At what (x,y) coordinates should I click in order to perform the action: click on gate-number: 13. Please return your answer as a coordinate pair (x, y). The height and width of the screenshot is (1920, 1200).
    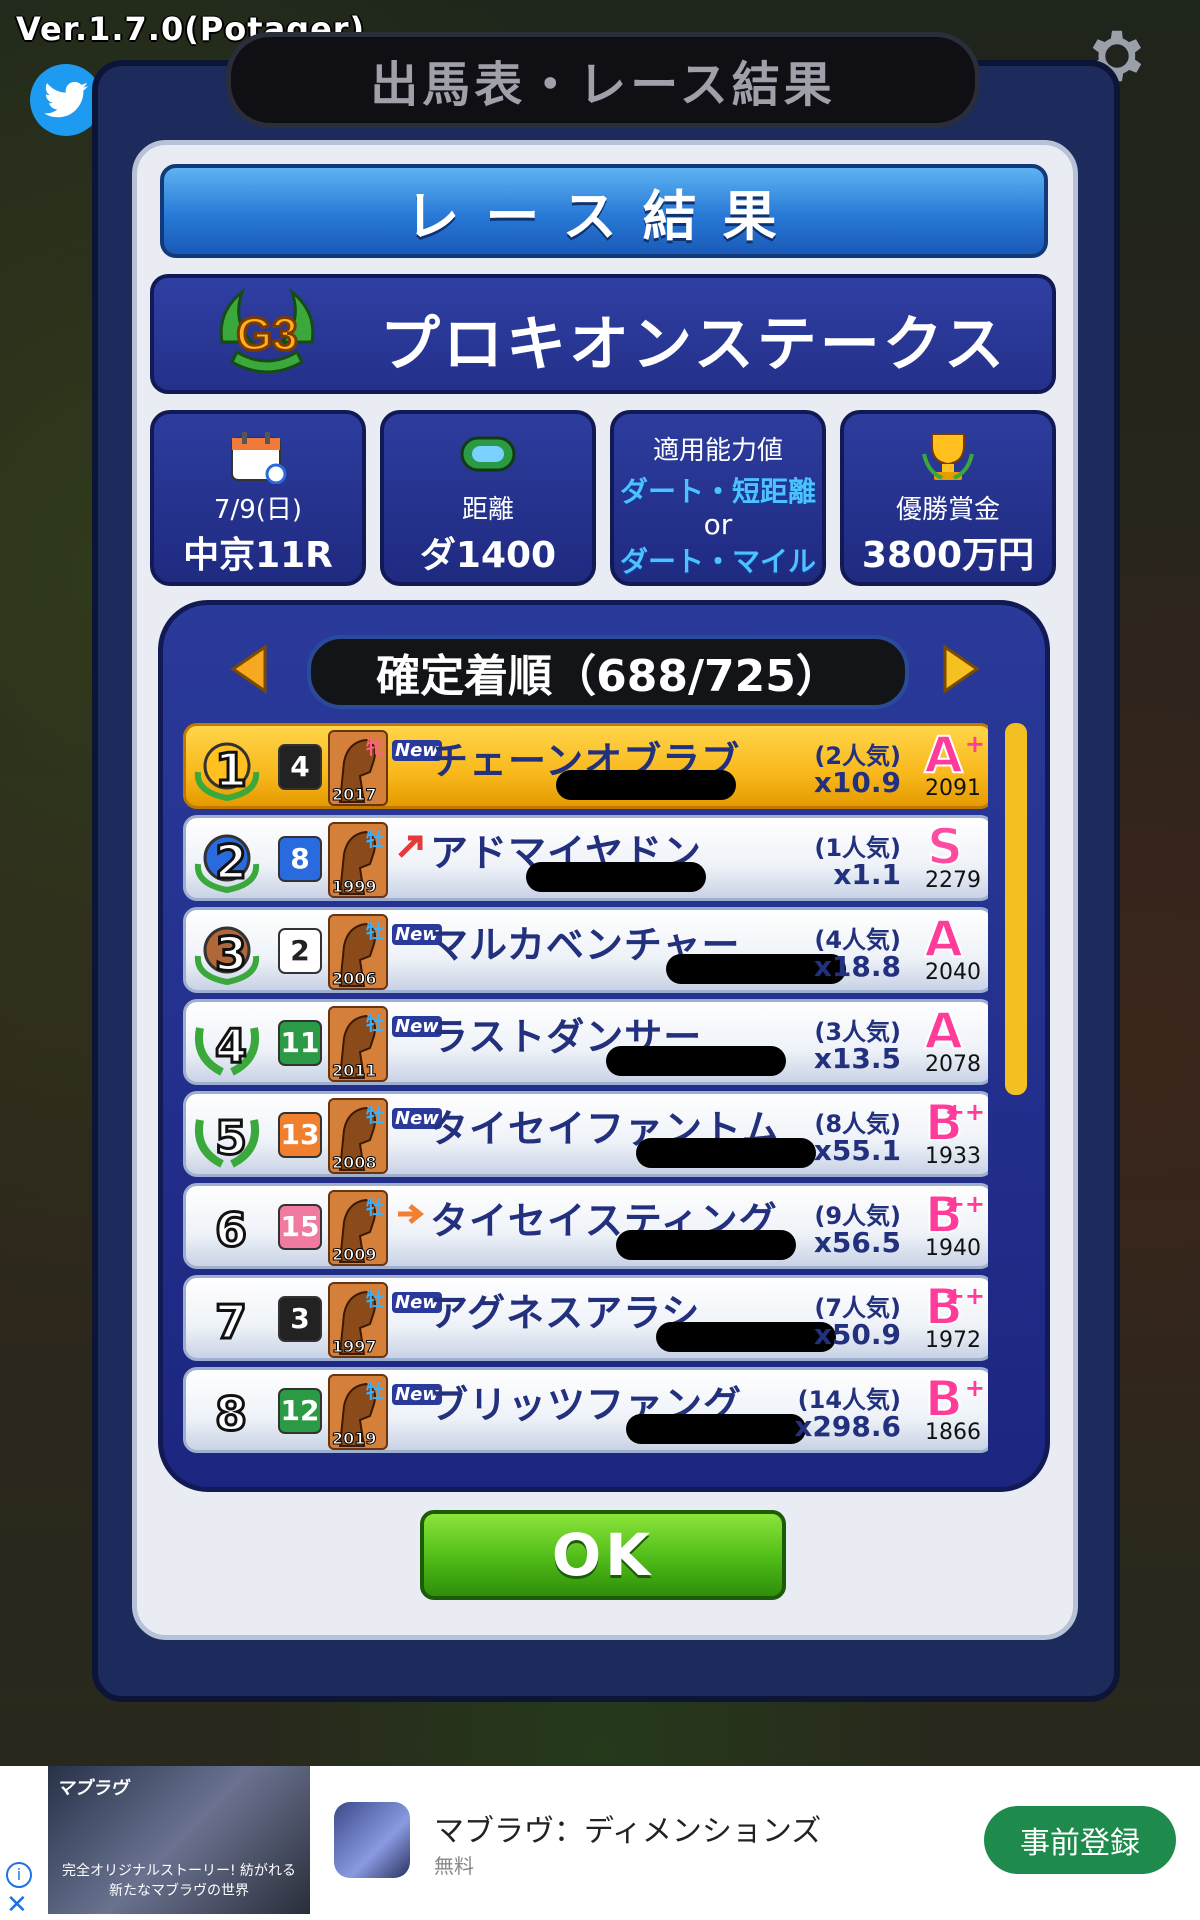
    Looking at the image, I should click on (300, 1135).